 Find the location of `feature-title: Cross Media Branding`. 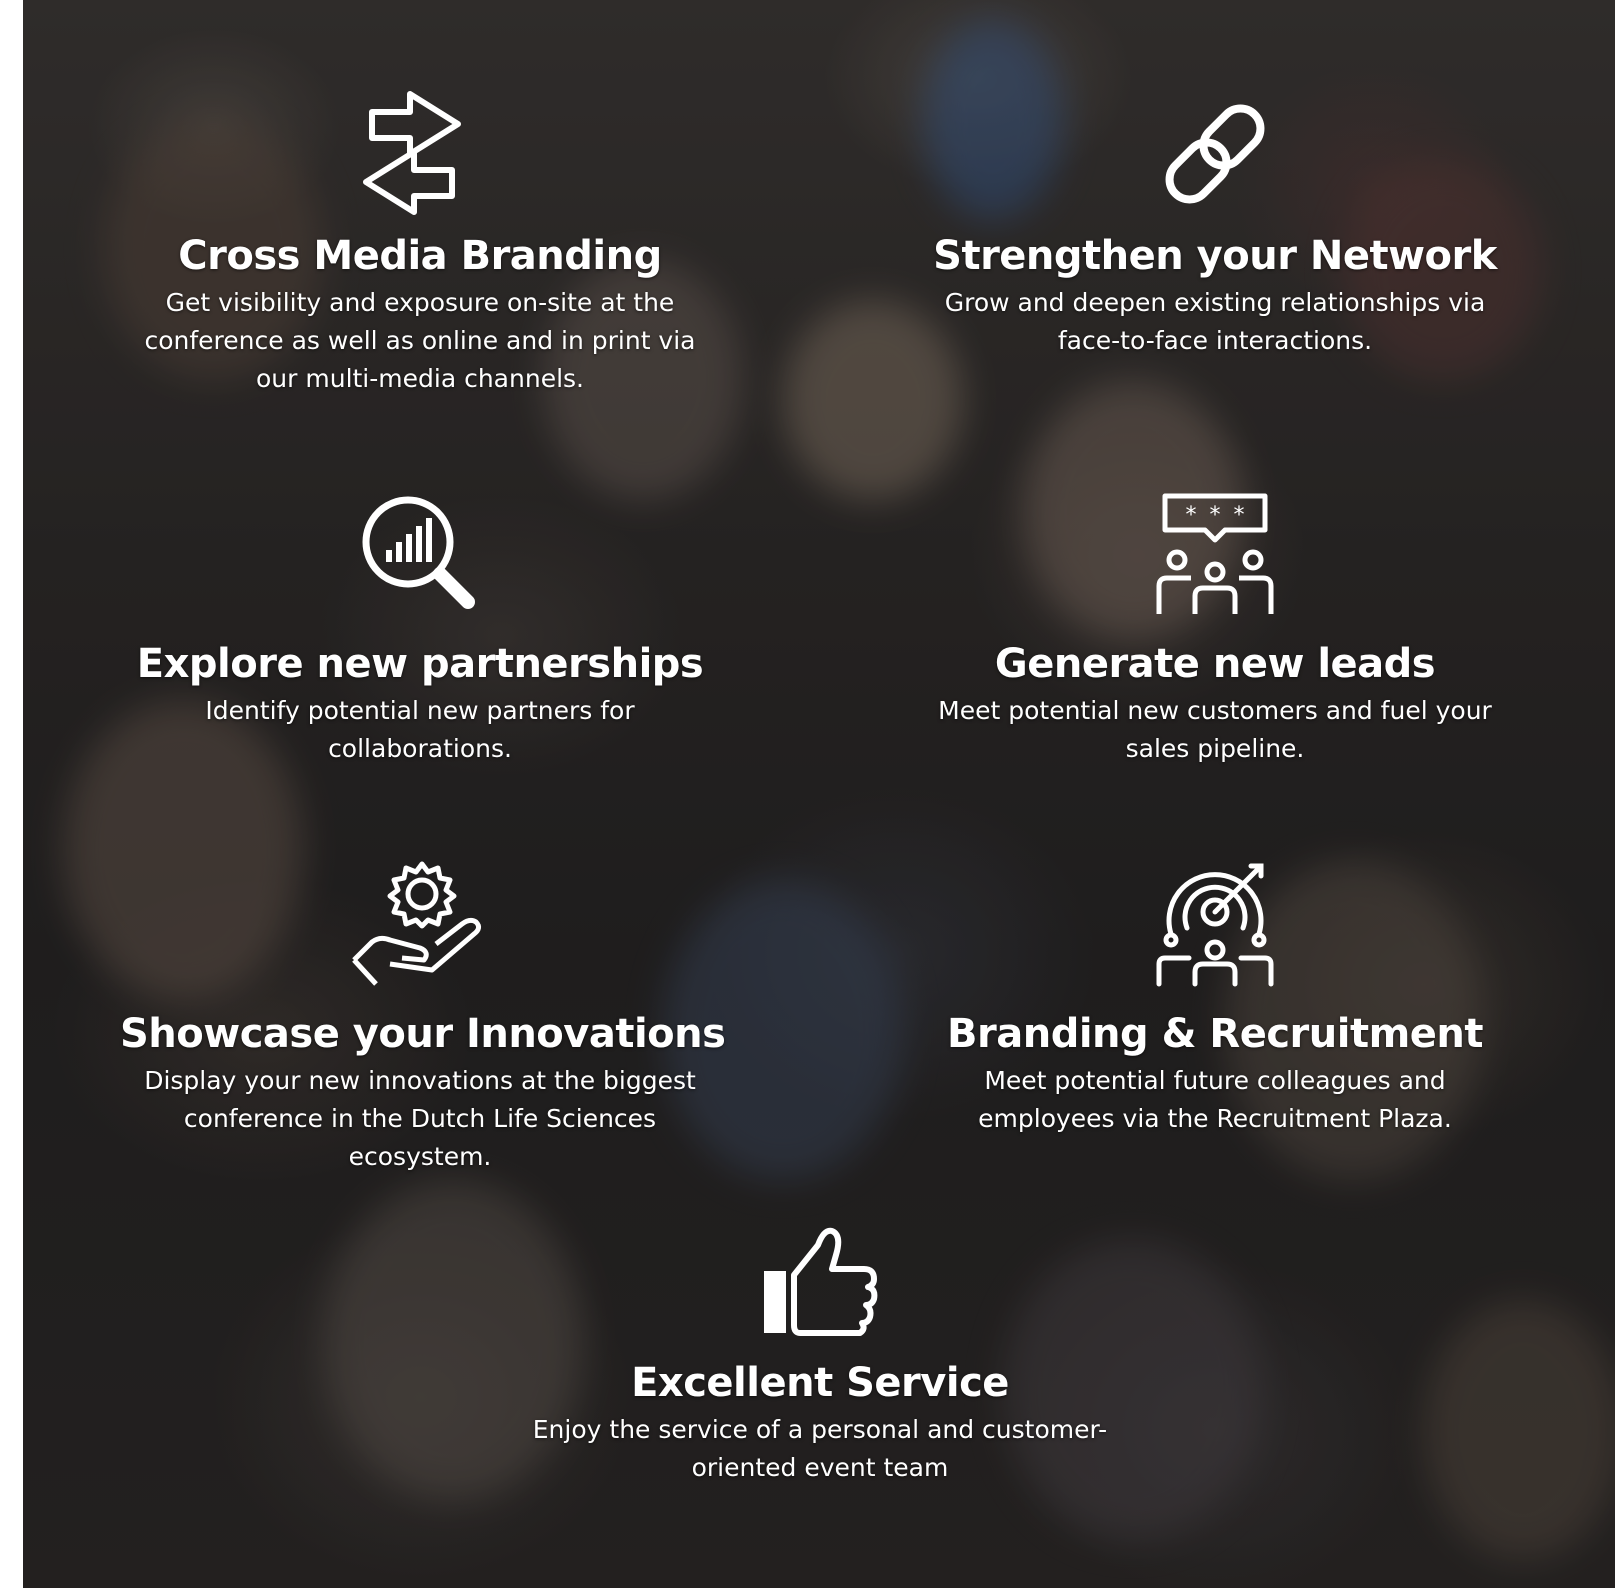

feature-title: Cross Media Branding is located at coordinates (420, 256).